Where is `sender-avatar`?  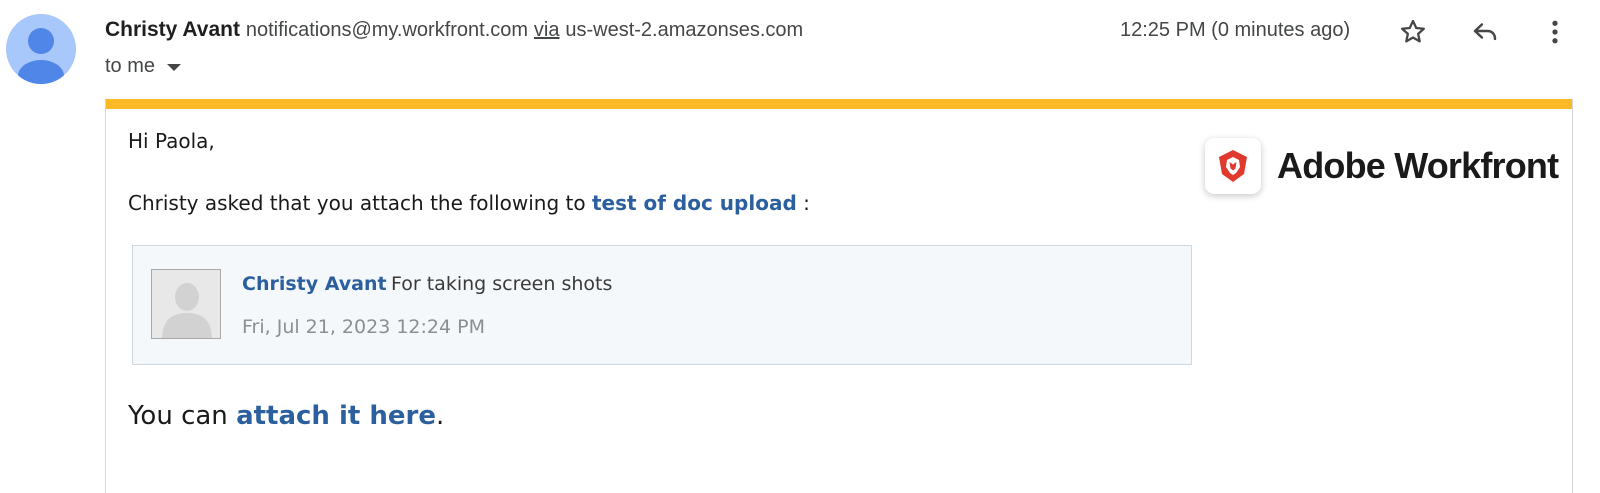
sender-avatar is located at coordinates (41, 49).